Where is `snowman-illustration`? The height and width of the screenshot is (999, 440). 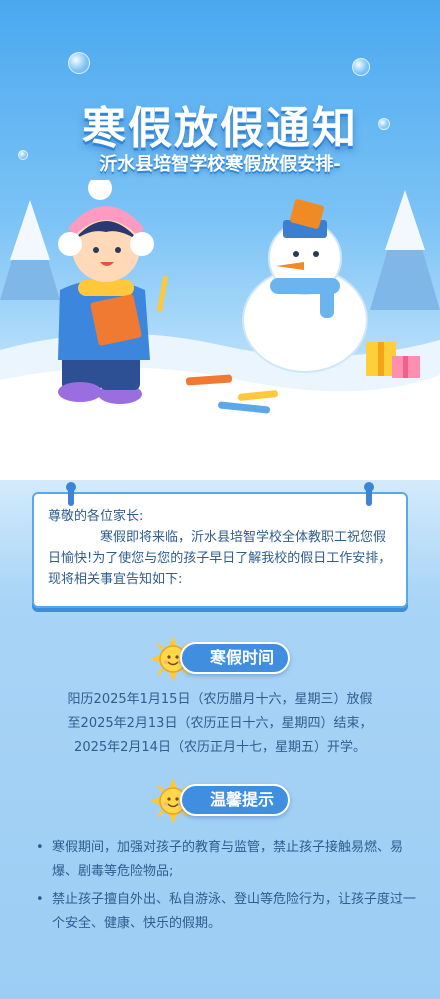 snowman-illustration is located at coordinates (305, 286).